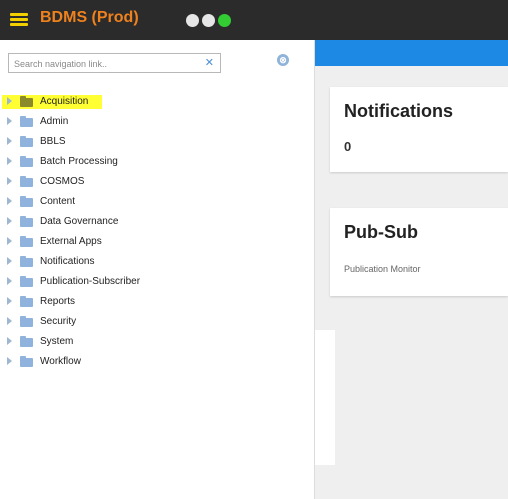 Image resolution: width=508 pixels, height=499 pixels. Describe the element at coordinates (19, 20) in the screenshot. I see `hamburger-icon` at that location.